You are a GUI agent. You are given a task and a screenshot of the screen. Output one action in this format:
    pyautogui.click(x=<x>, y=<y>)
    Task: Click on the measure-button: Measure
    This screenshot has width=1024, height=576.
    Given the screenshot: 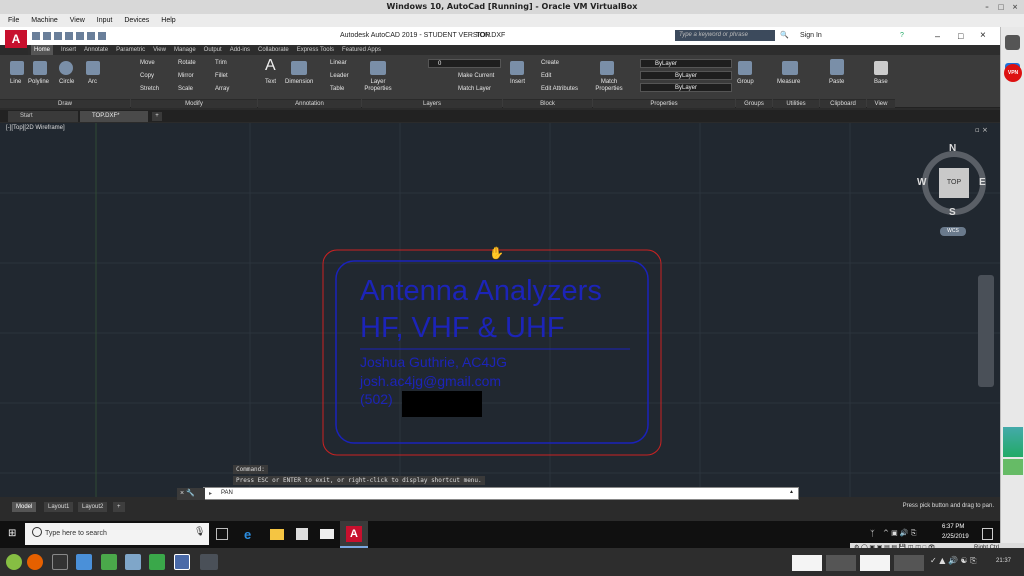 What is the action you would take?
    pyautogui.click(x=788, y=82)
    